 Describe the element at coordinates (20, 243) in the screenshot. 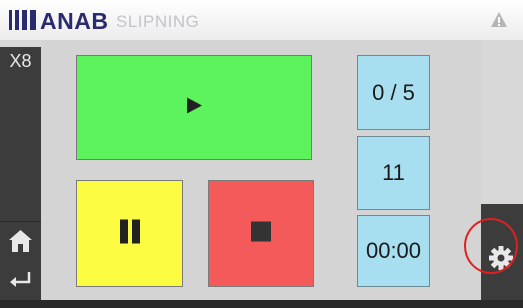

I see `home-icon` at that location.